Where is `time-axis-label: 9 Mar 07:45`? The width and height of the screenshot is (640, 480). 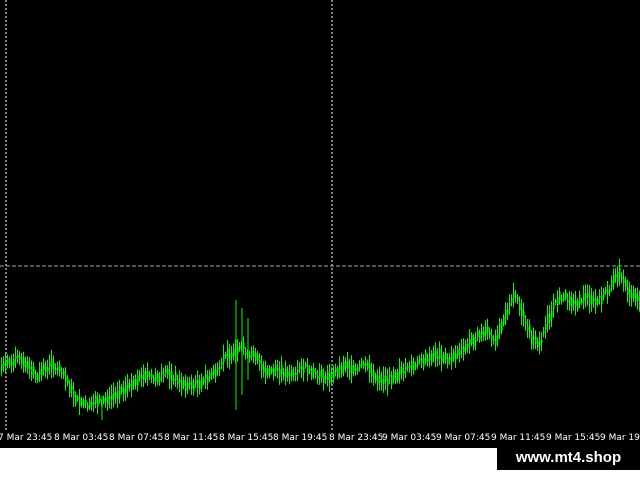
time-axis-label: 9 Mar 07:45 is located at coordinates (463, 438).